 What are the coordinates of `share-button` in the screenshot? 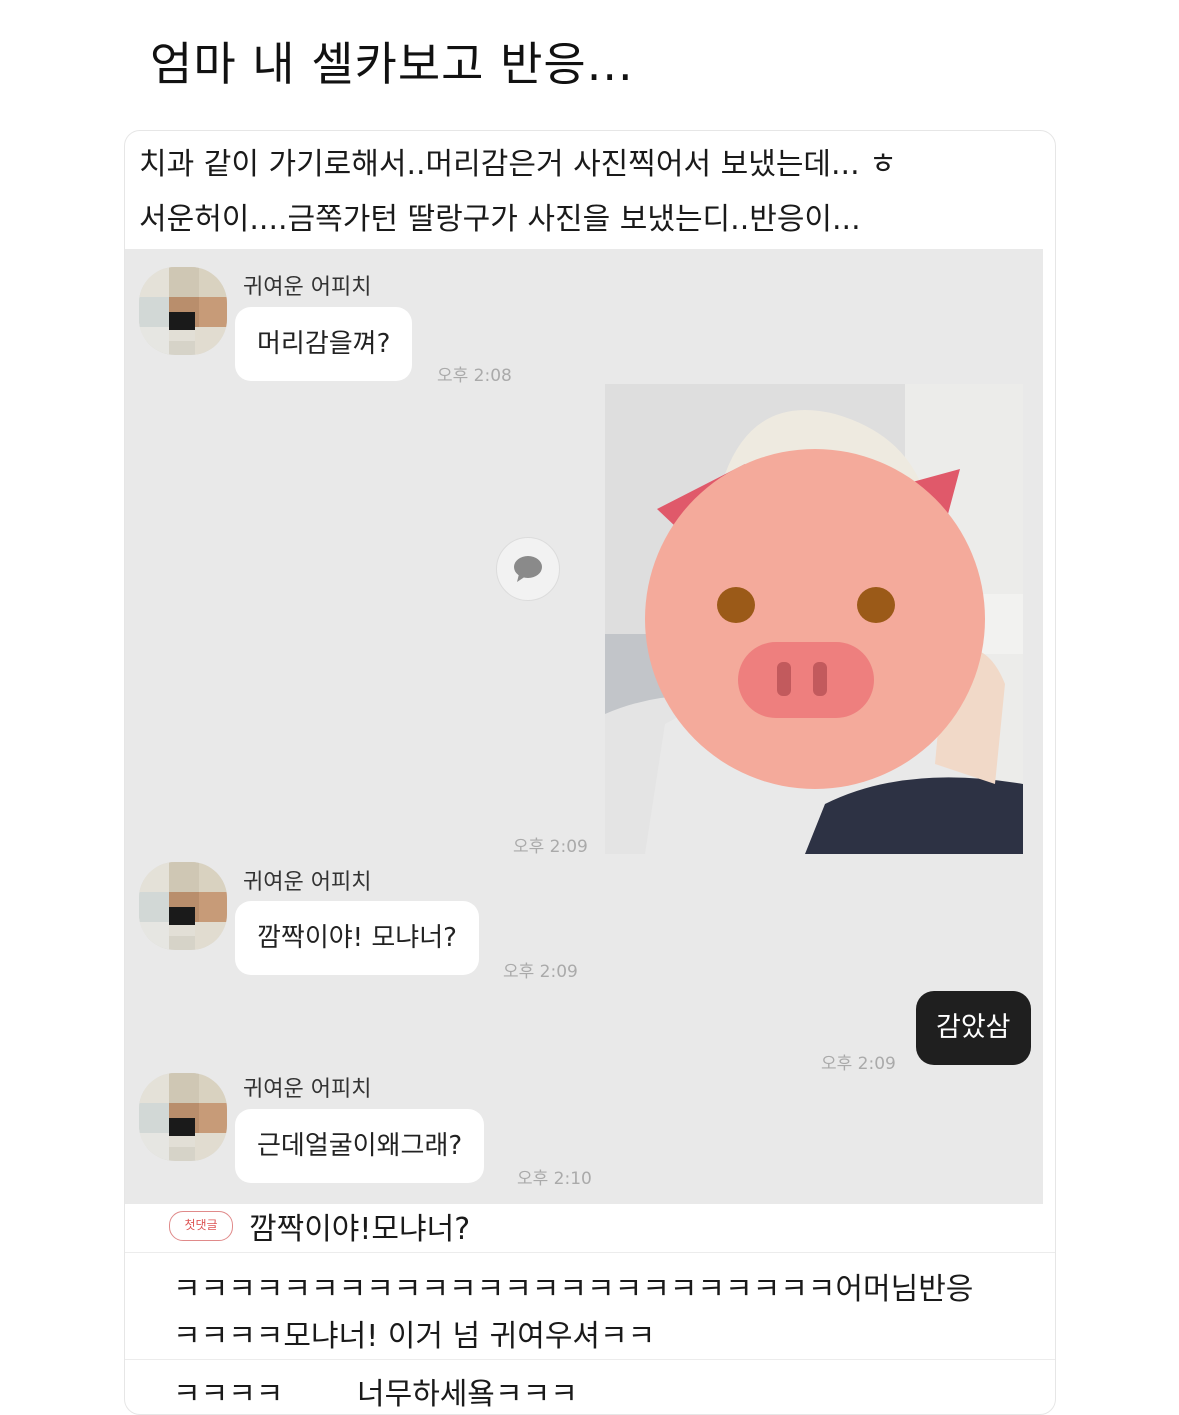 It's located at (528, 569).